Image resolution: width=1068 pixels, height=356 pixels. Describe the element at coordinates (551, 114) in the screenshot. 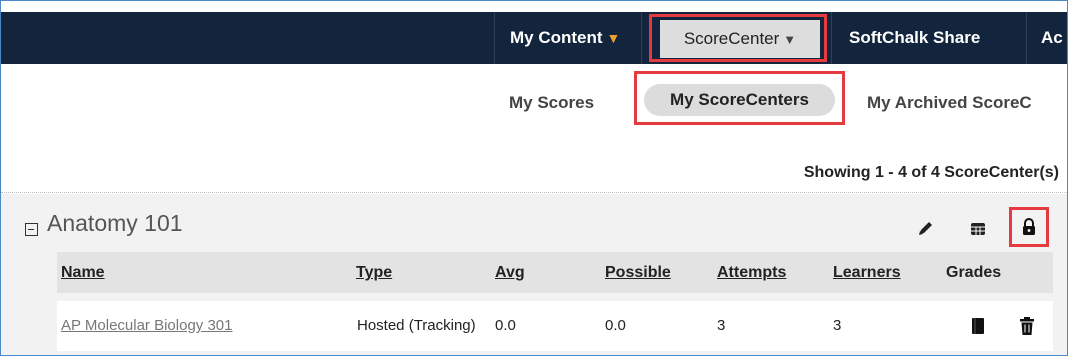

I see `subnav-my-scores: My Scores` at that location.